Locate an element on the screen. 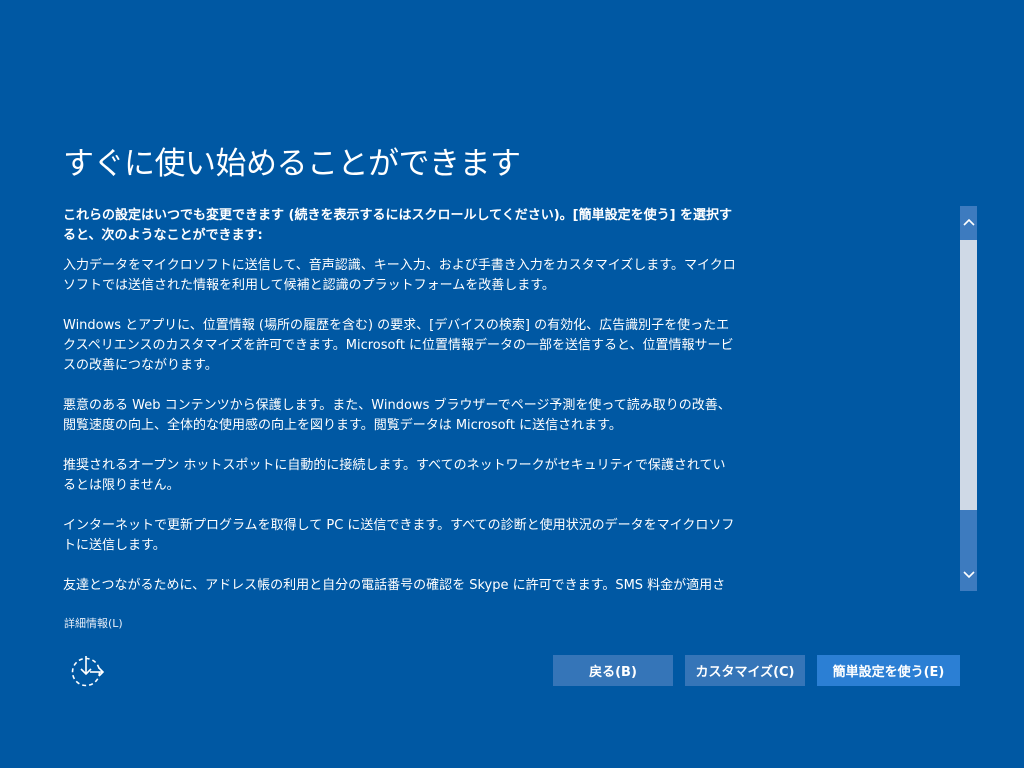 This screenshot has width=1024, height=768. customize-button: カスタマイズ(C) is located at coordinates (745, 670).